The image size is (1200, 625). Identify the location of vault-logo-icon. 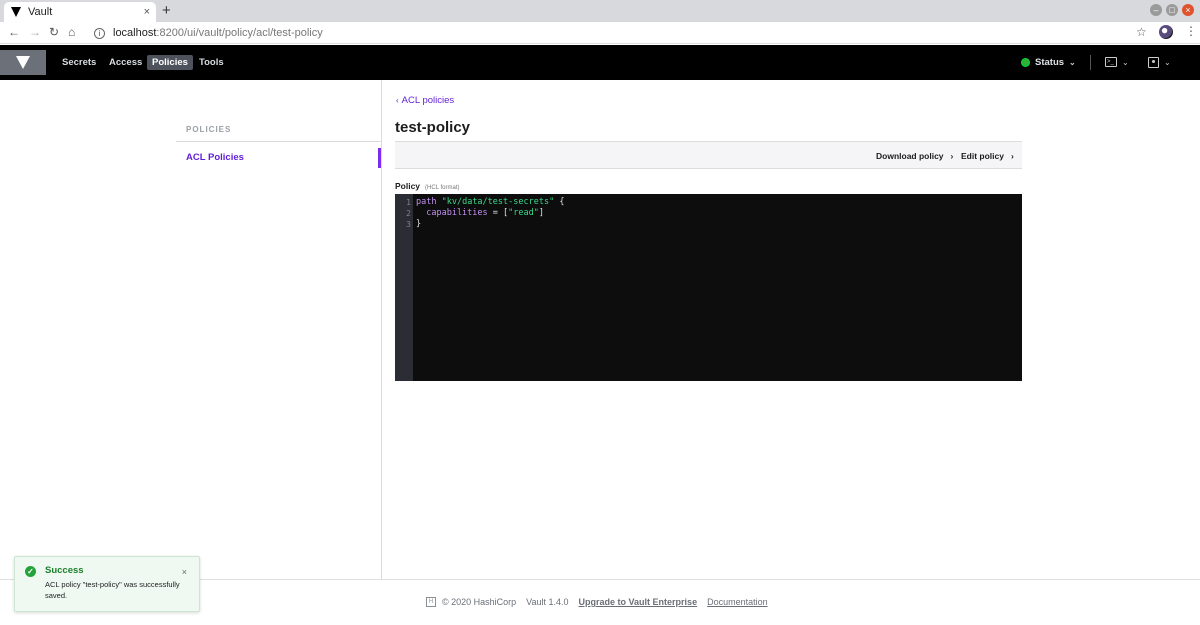
(23, 62).